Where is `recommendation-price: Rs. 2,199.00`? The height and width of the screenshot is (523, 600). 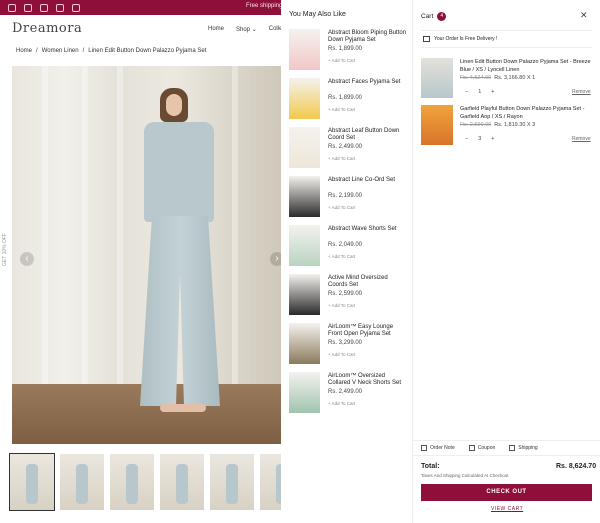
recommendation-price: Rs. 2,199.00 is located at coordinates (345, 196).